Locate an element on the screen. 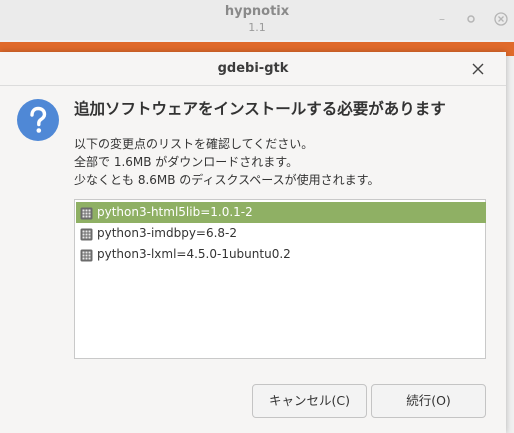 Image resolution: width=514 pixels, height=433 pixels. maximize-icon is located at coordinates (471, 19).